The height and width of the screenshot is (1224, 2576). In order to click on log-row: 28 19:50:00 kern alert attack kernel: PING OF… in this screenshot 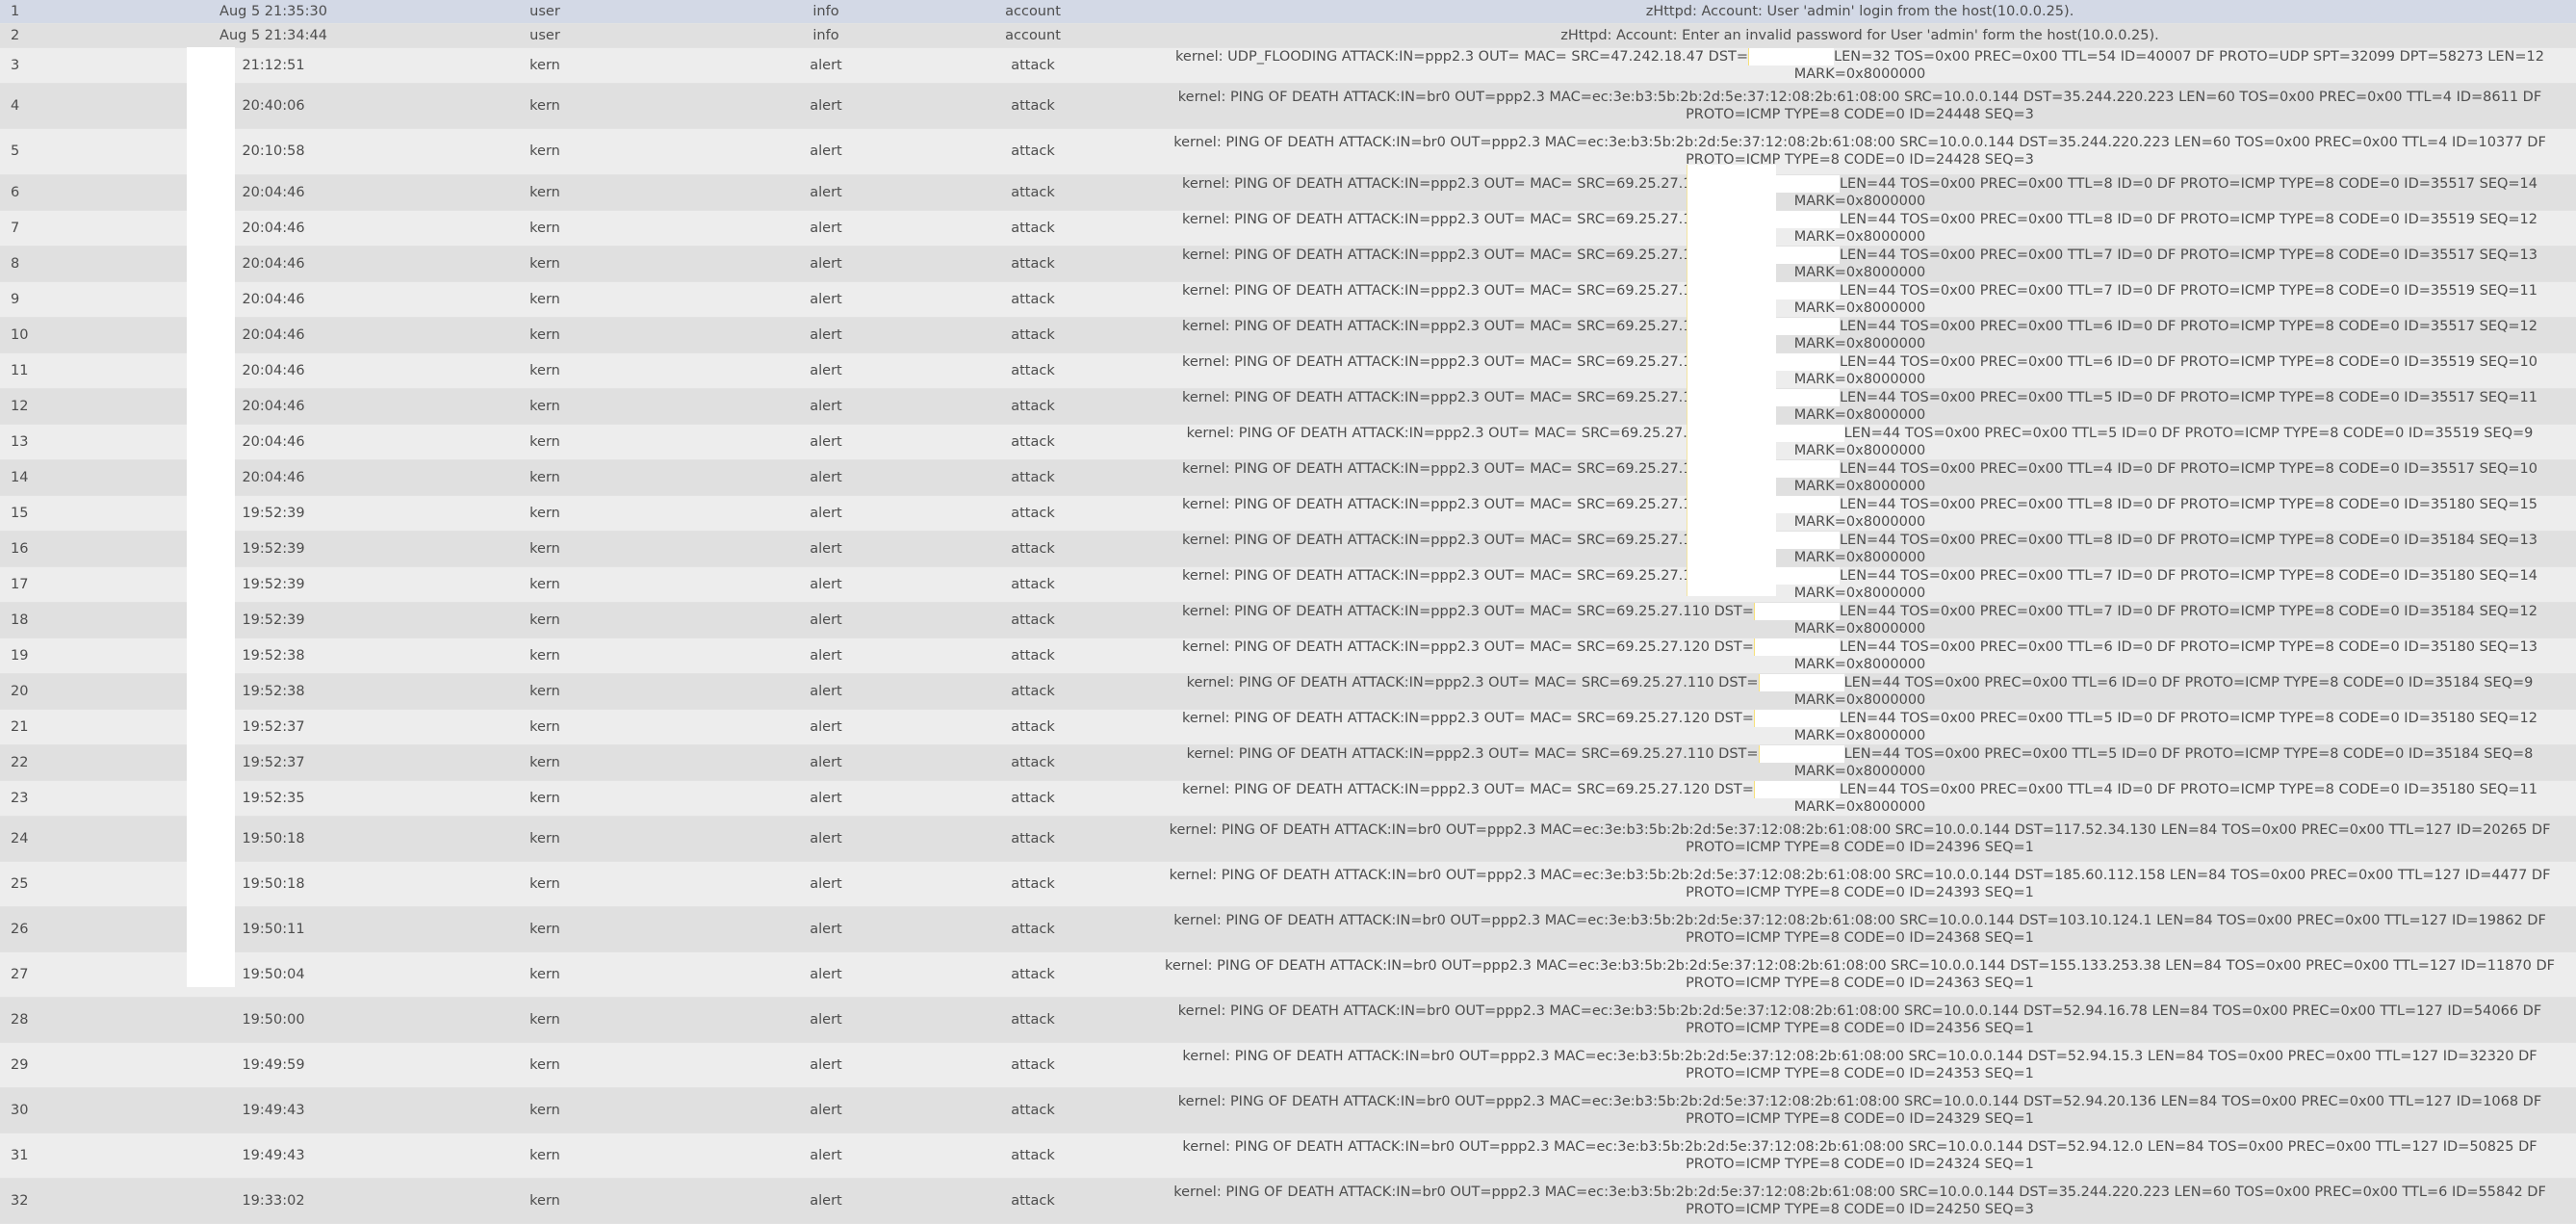, I will do `click(1288, 1020)`.